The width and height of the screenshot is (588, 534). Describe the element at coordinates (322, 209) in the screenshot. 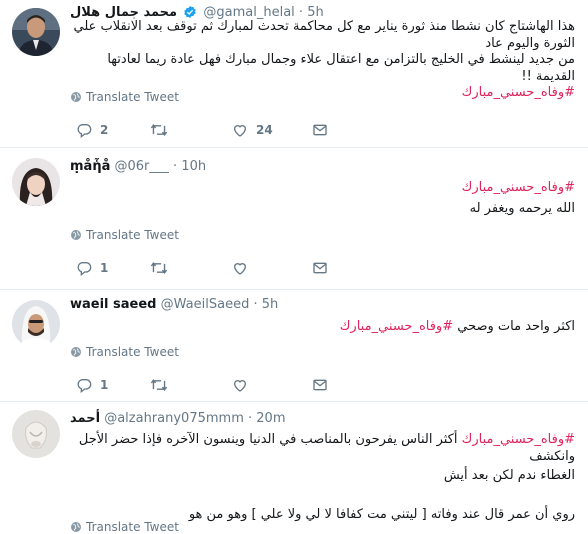

I see `tweet-line: الله يرحمه ويغفر له` at that location.